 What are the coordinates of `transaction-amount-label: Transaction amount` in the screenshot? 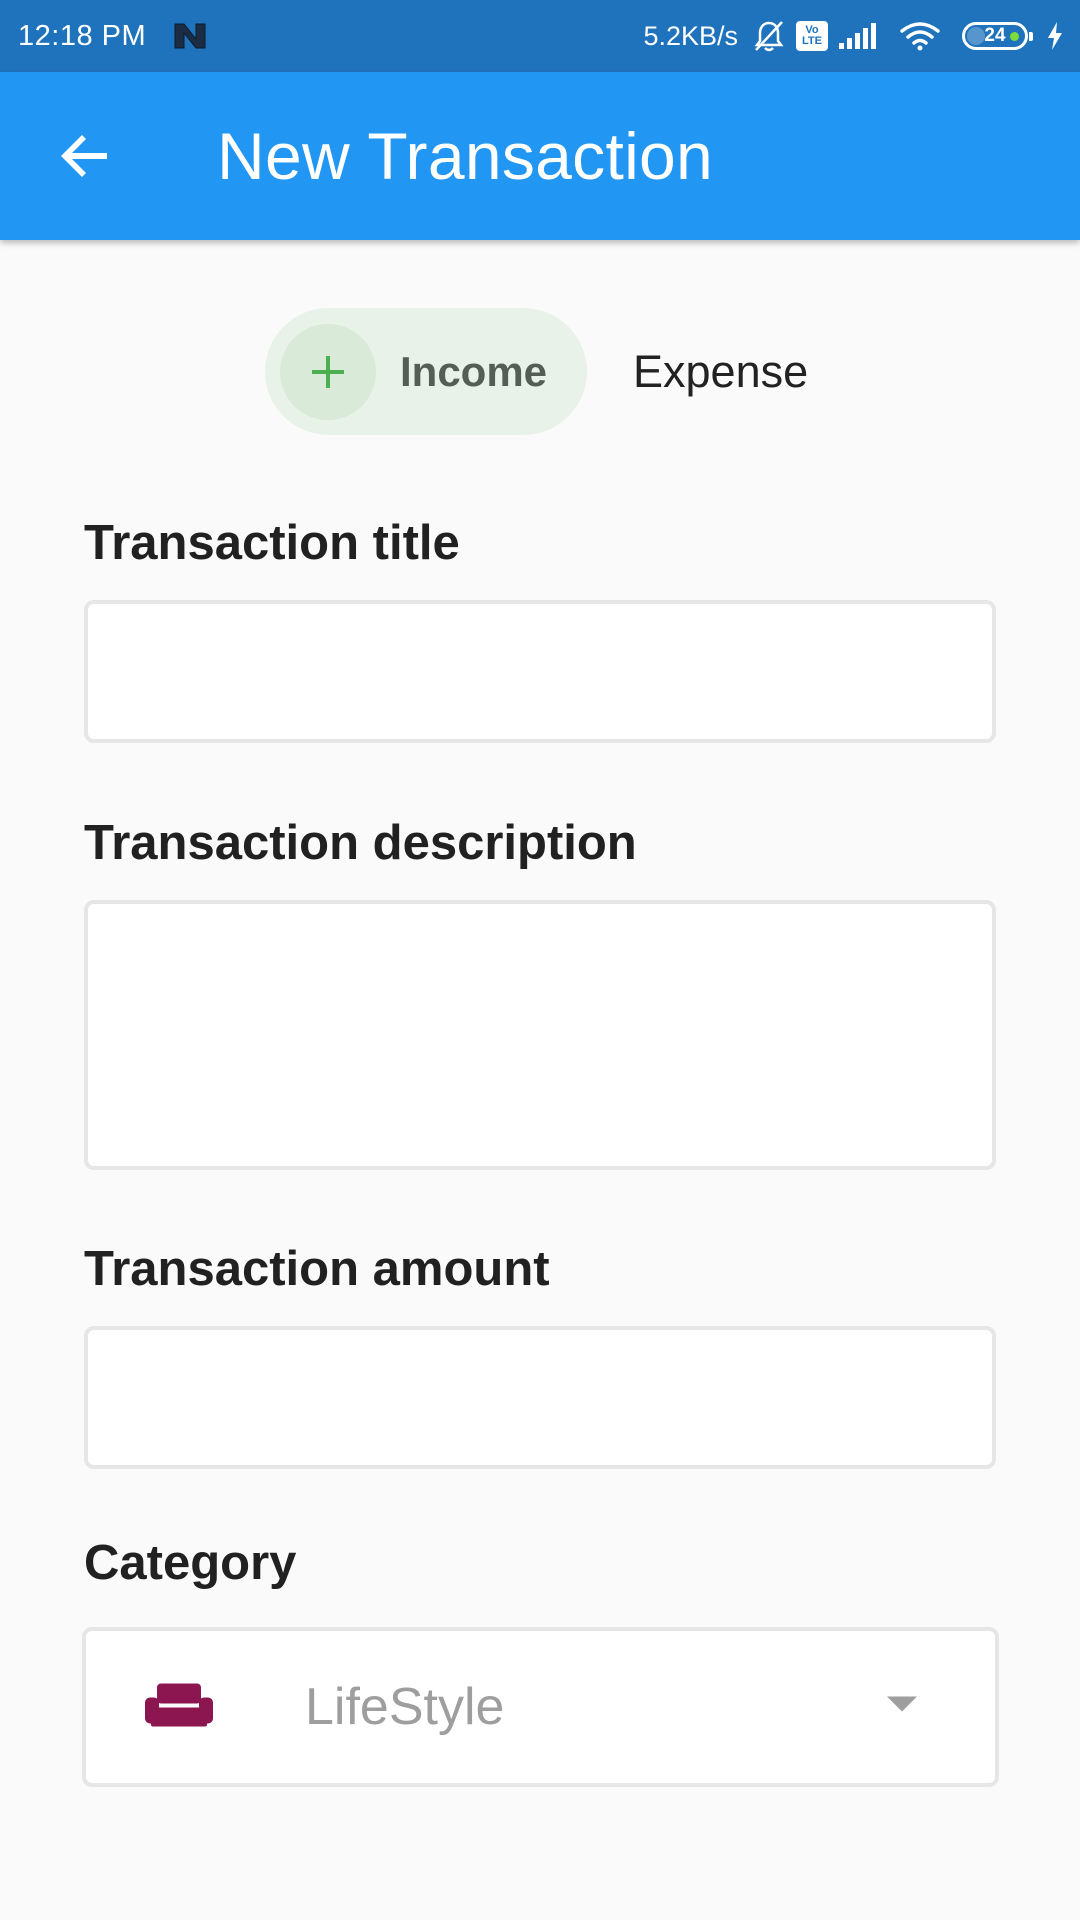 It's located at (317, 1269).